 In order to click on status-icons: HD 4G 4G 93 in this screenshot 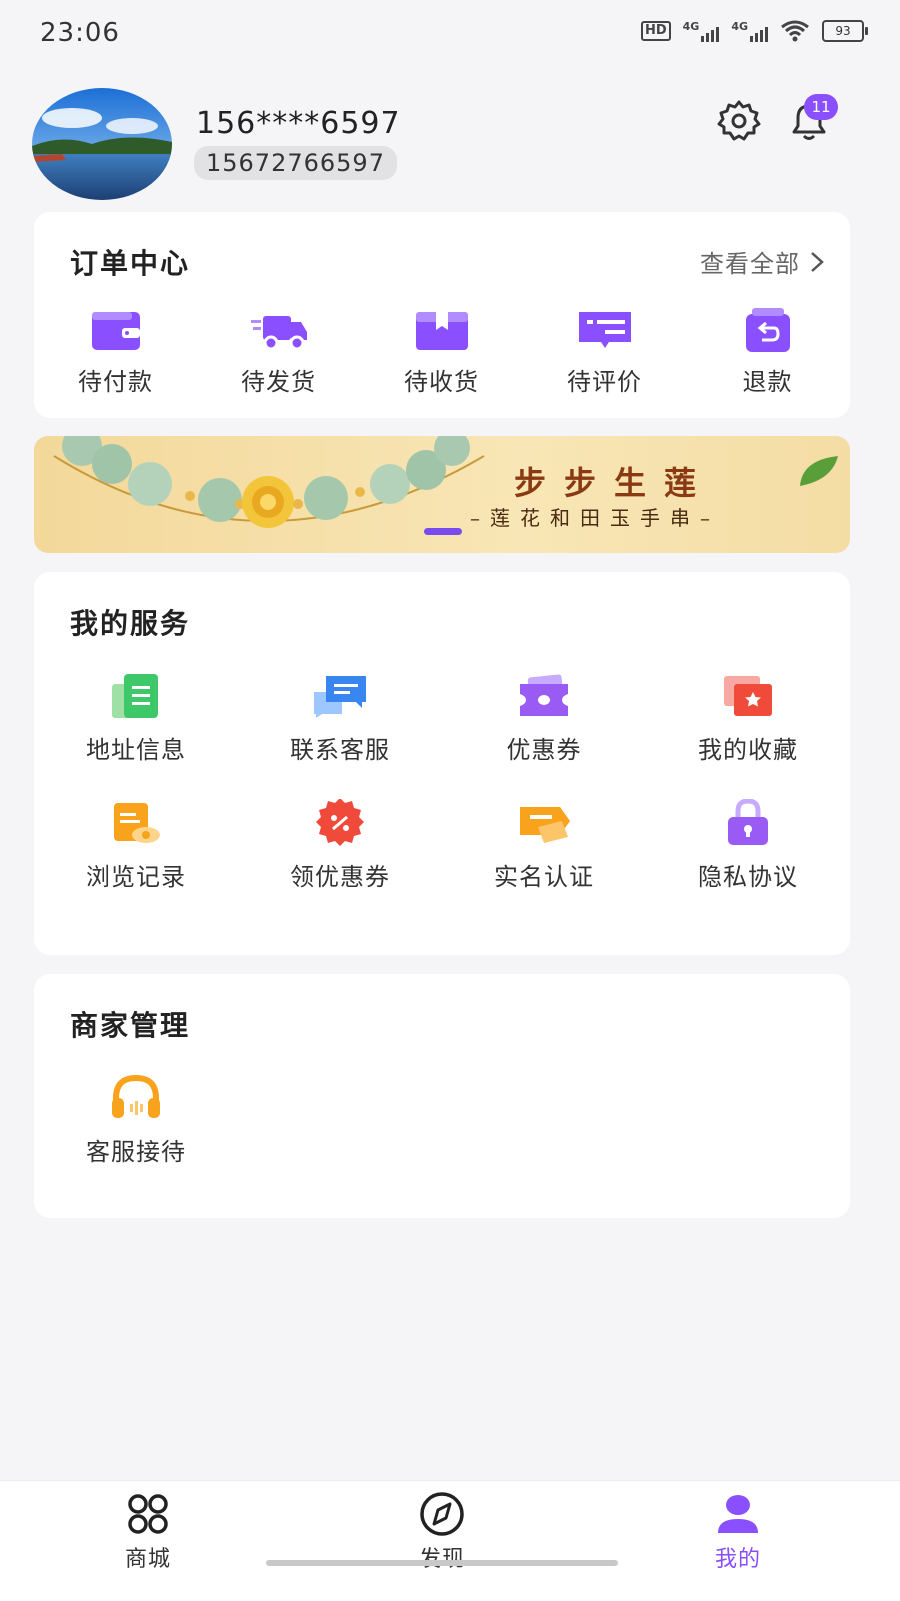, I will do `click(754, 31)`.